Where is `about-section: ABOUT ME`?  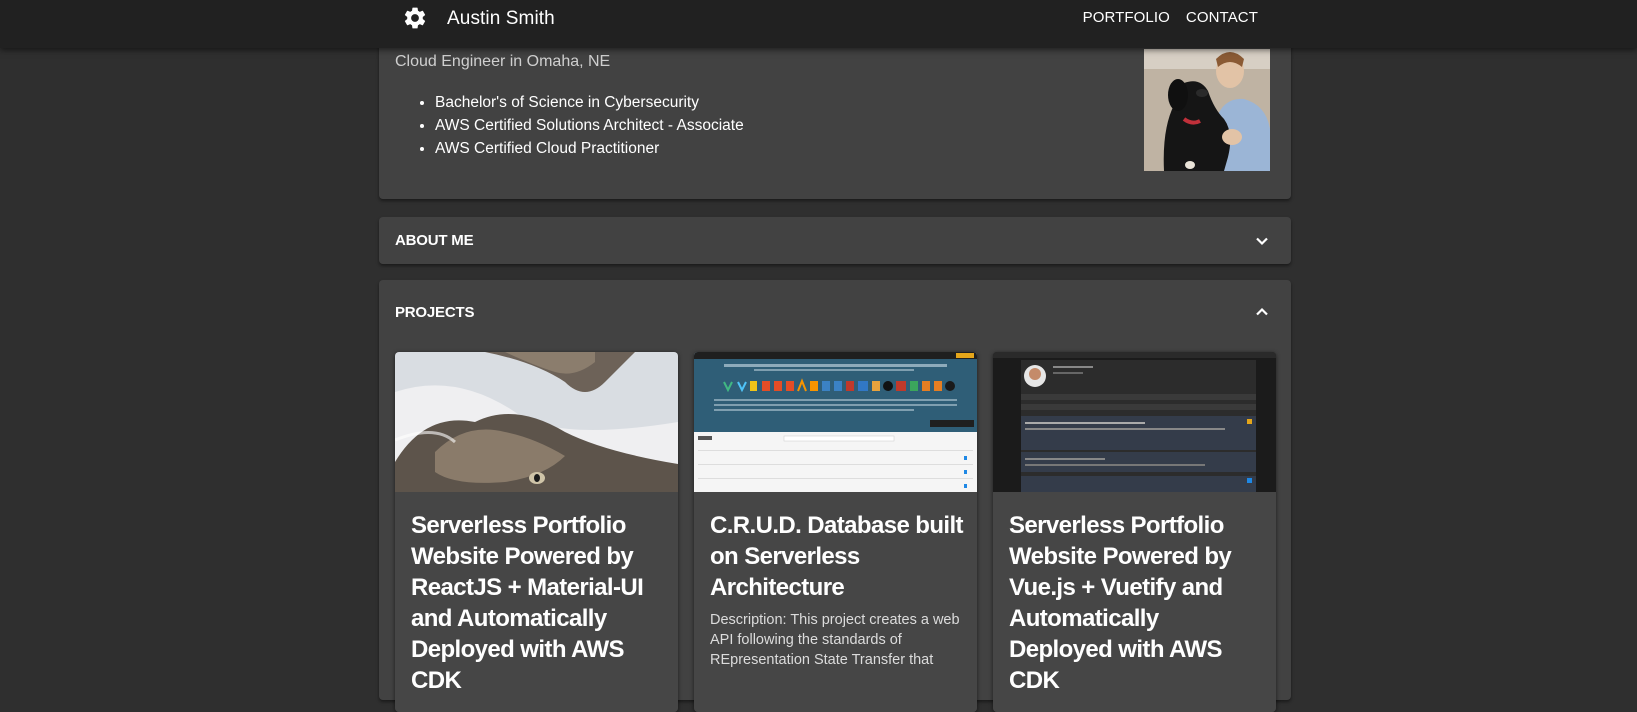
about-section: ABOUT ME is located at coordinates (835, 240).